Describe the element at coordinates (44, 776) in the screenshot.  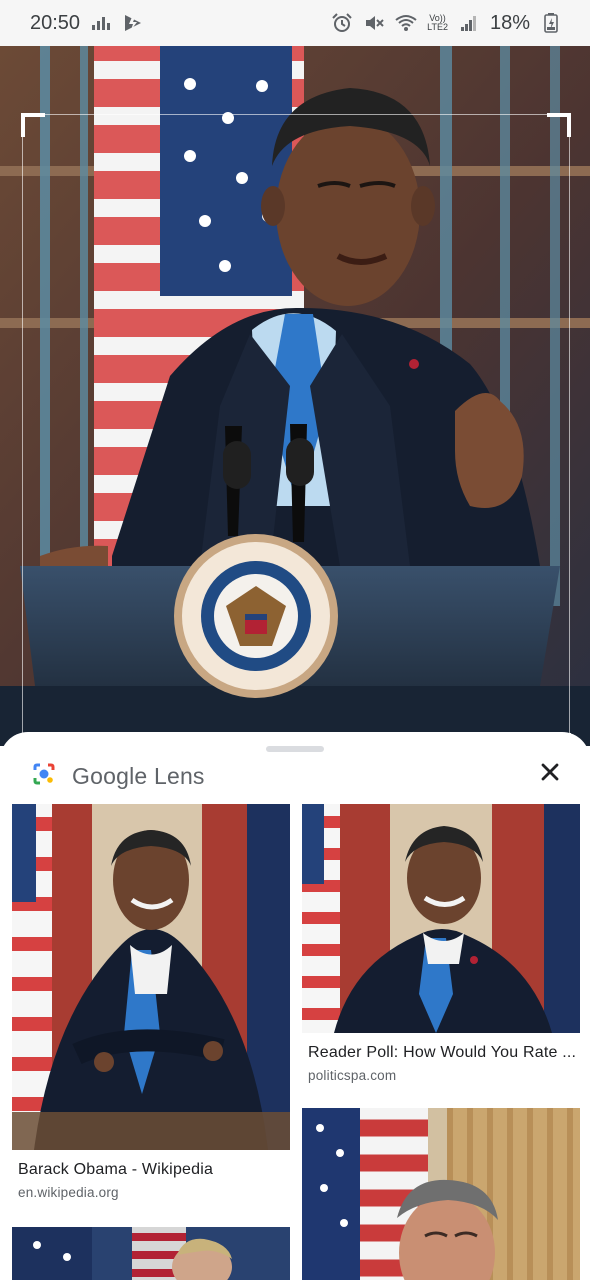
I see `google-lens-icon` at that location.